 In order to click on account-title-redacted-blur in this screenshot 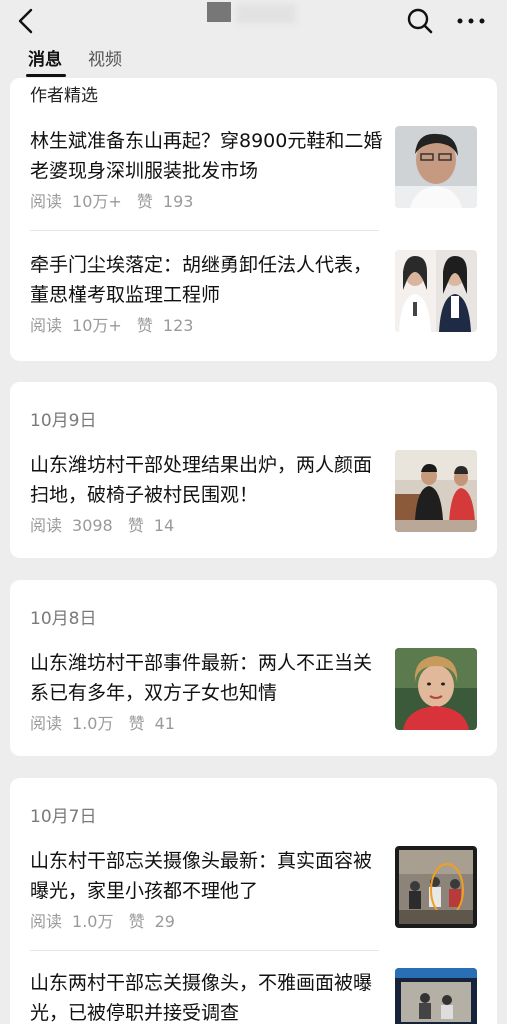, I will do `click(266, 14)`.